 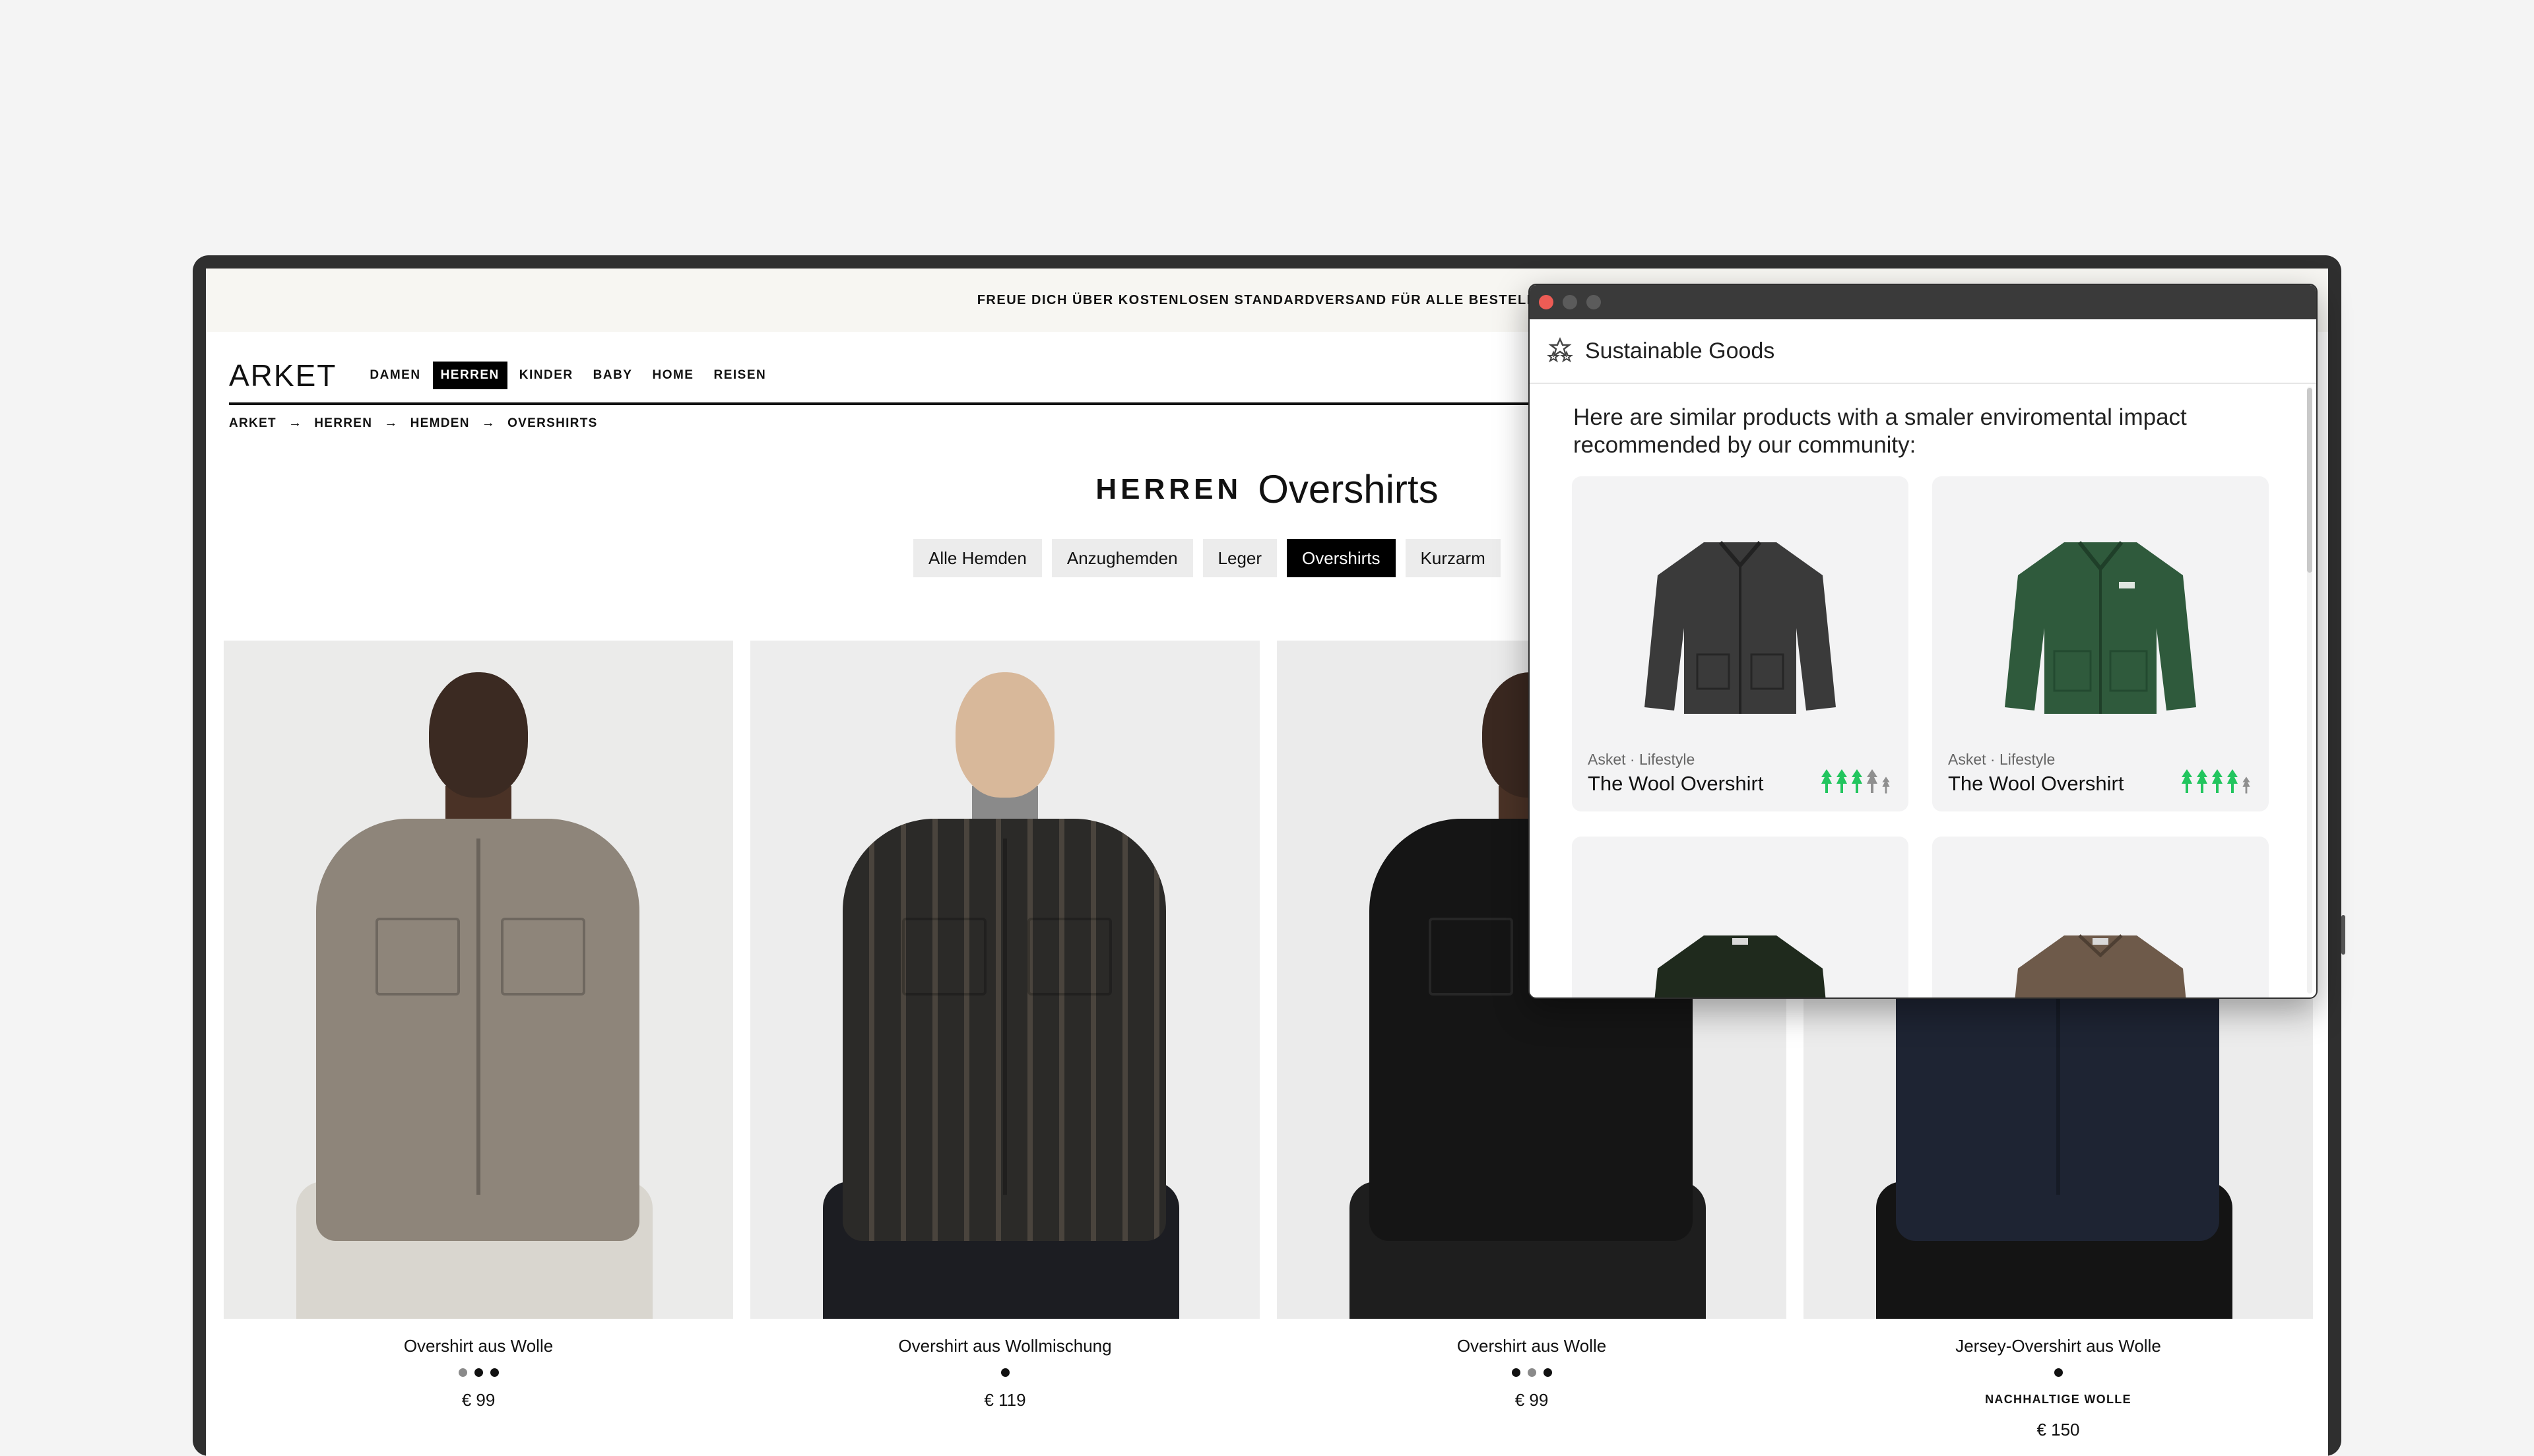 What do you see at coordinates (2058, 1399) in the screenshot?
I see `sustainability-badge: NACHHALTIGE WOLLE` at bounding box center [2058, 1399].